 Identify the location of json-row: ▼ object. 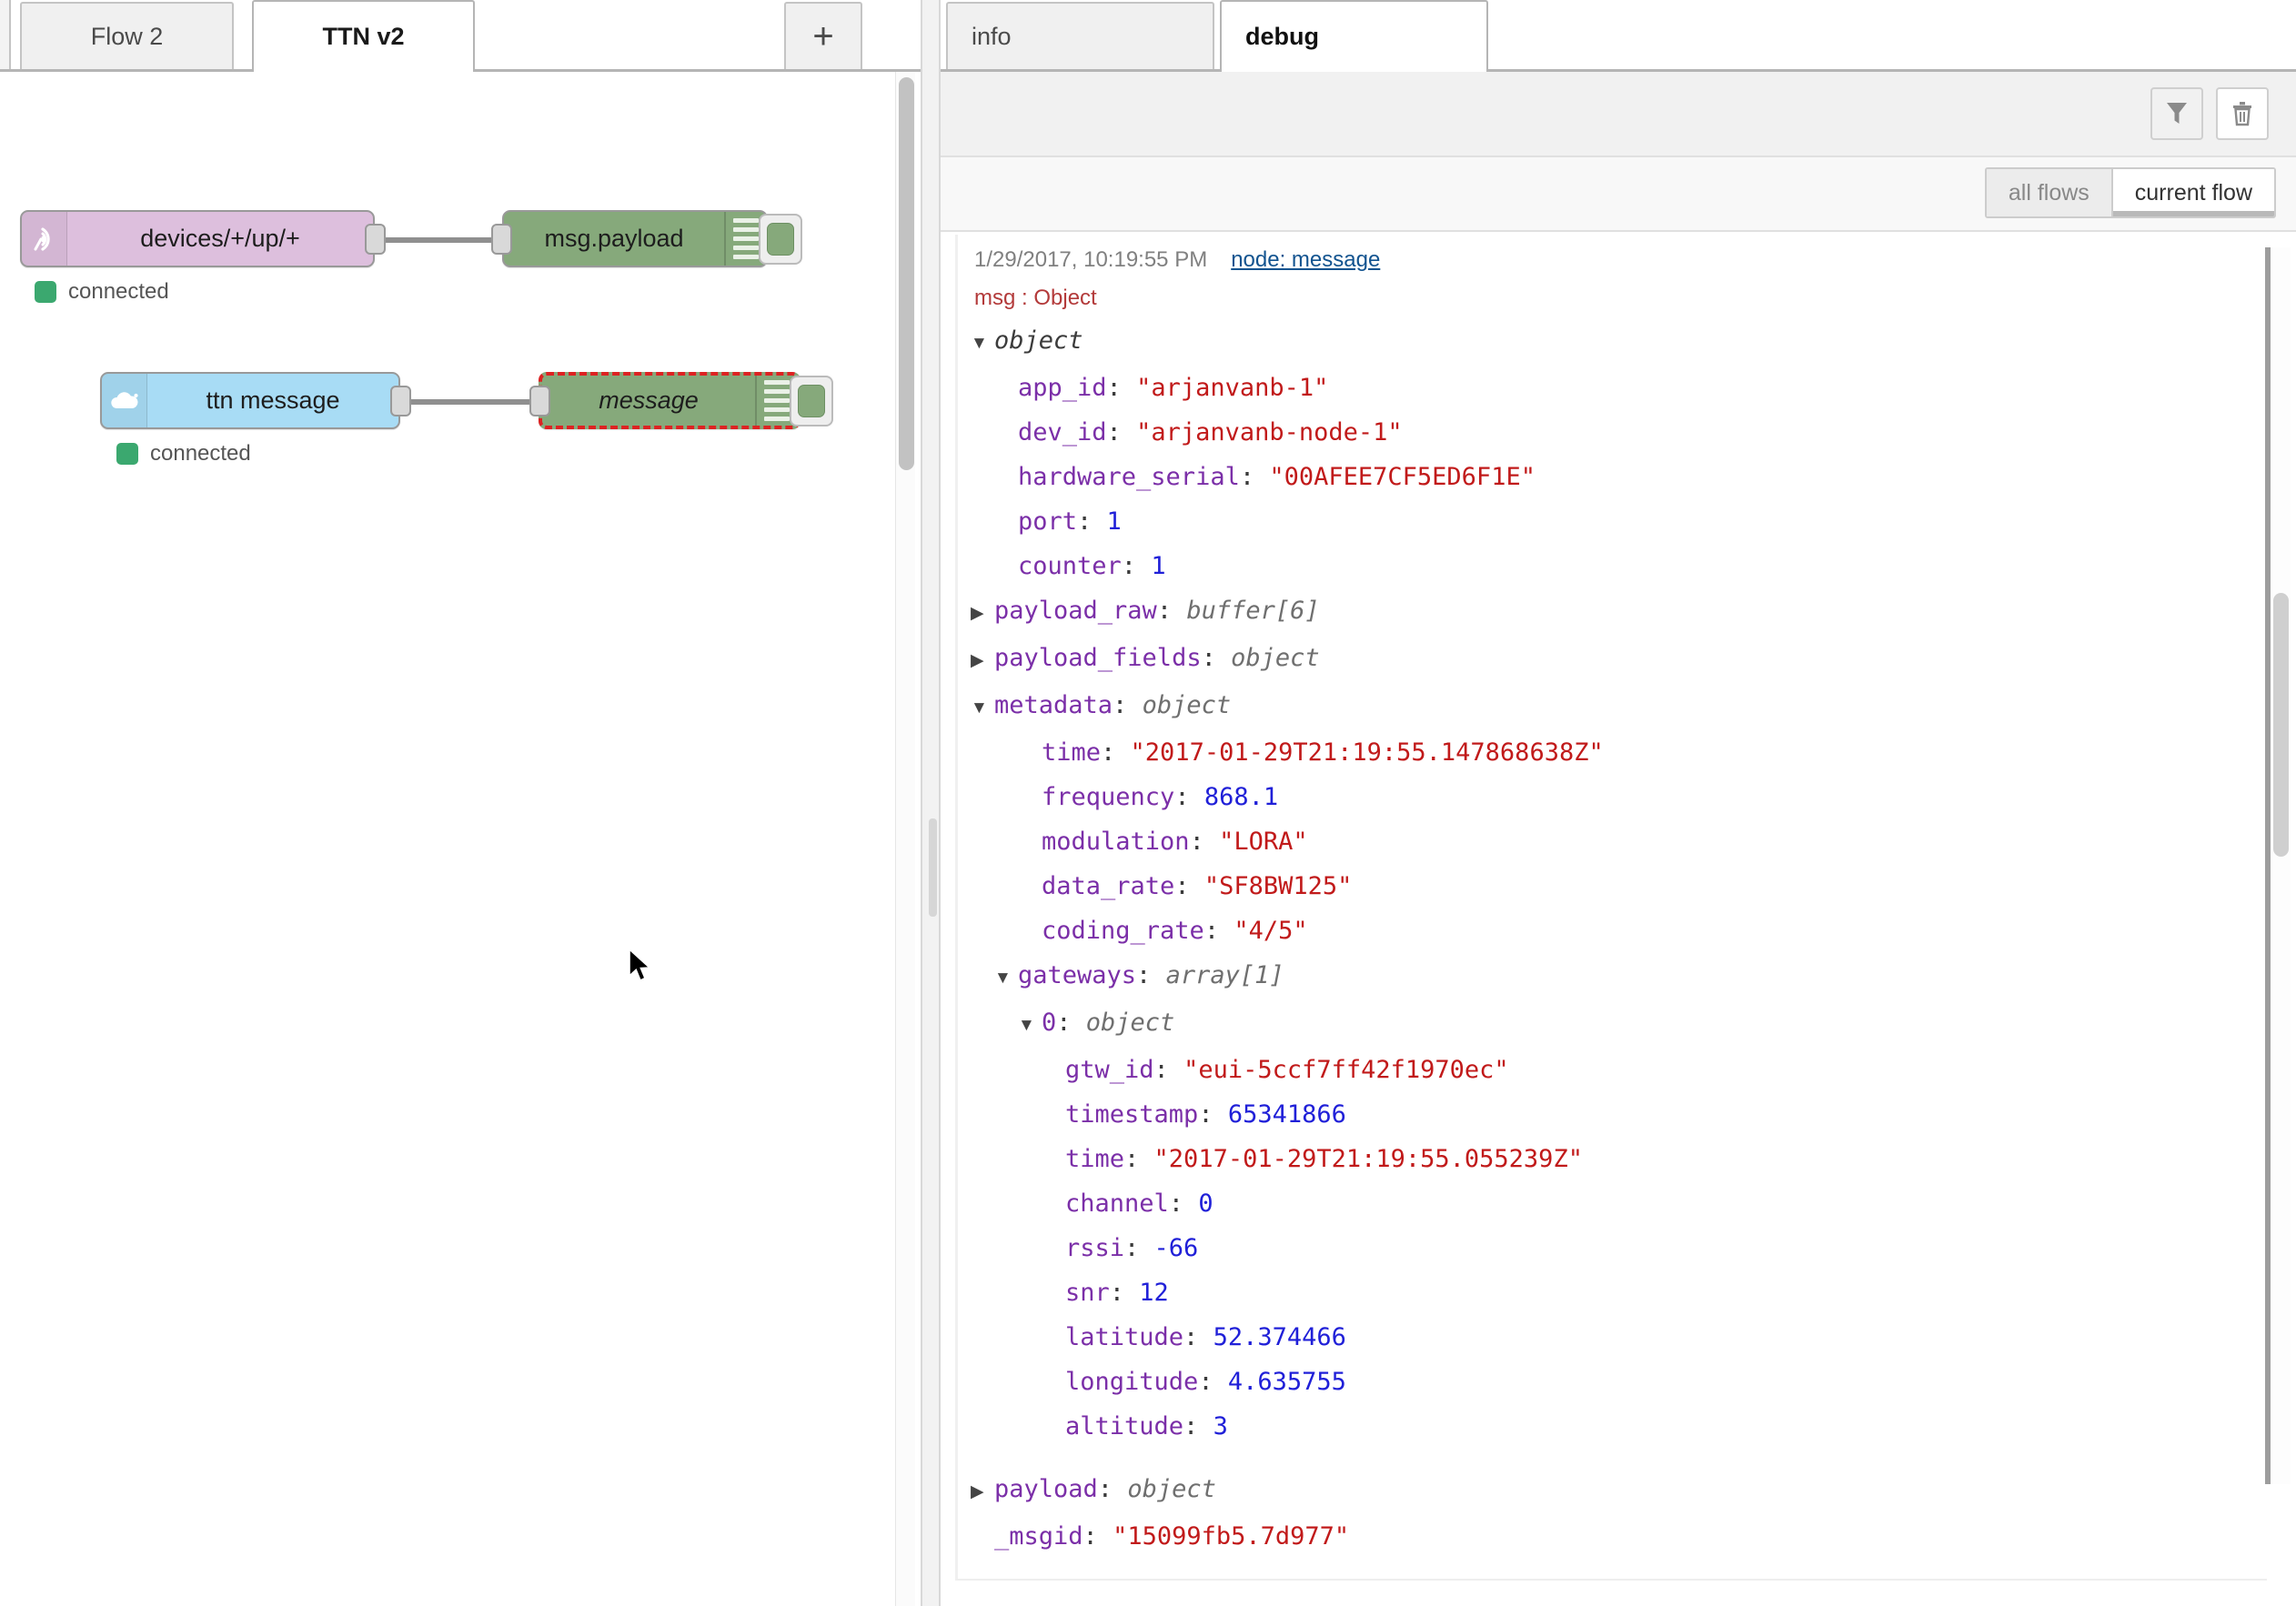
(1612, 342).